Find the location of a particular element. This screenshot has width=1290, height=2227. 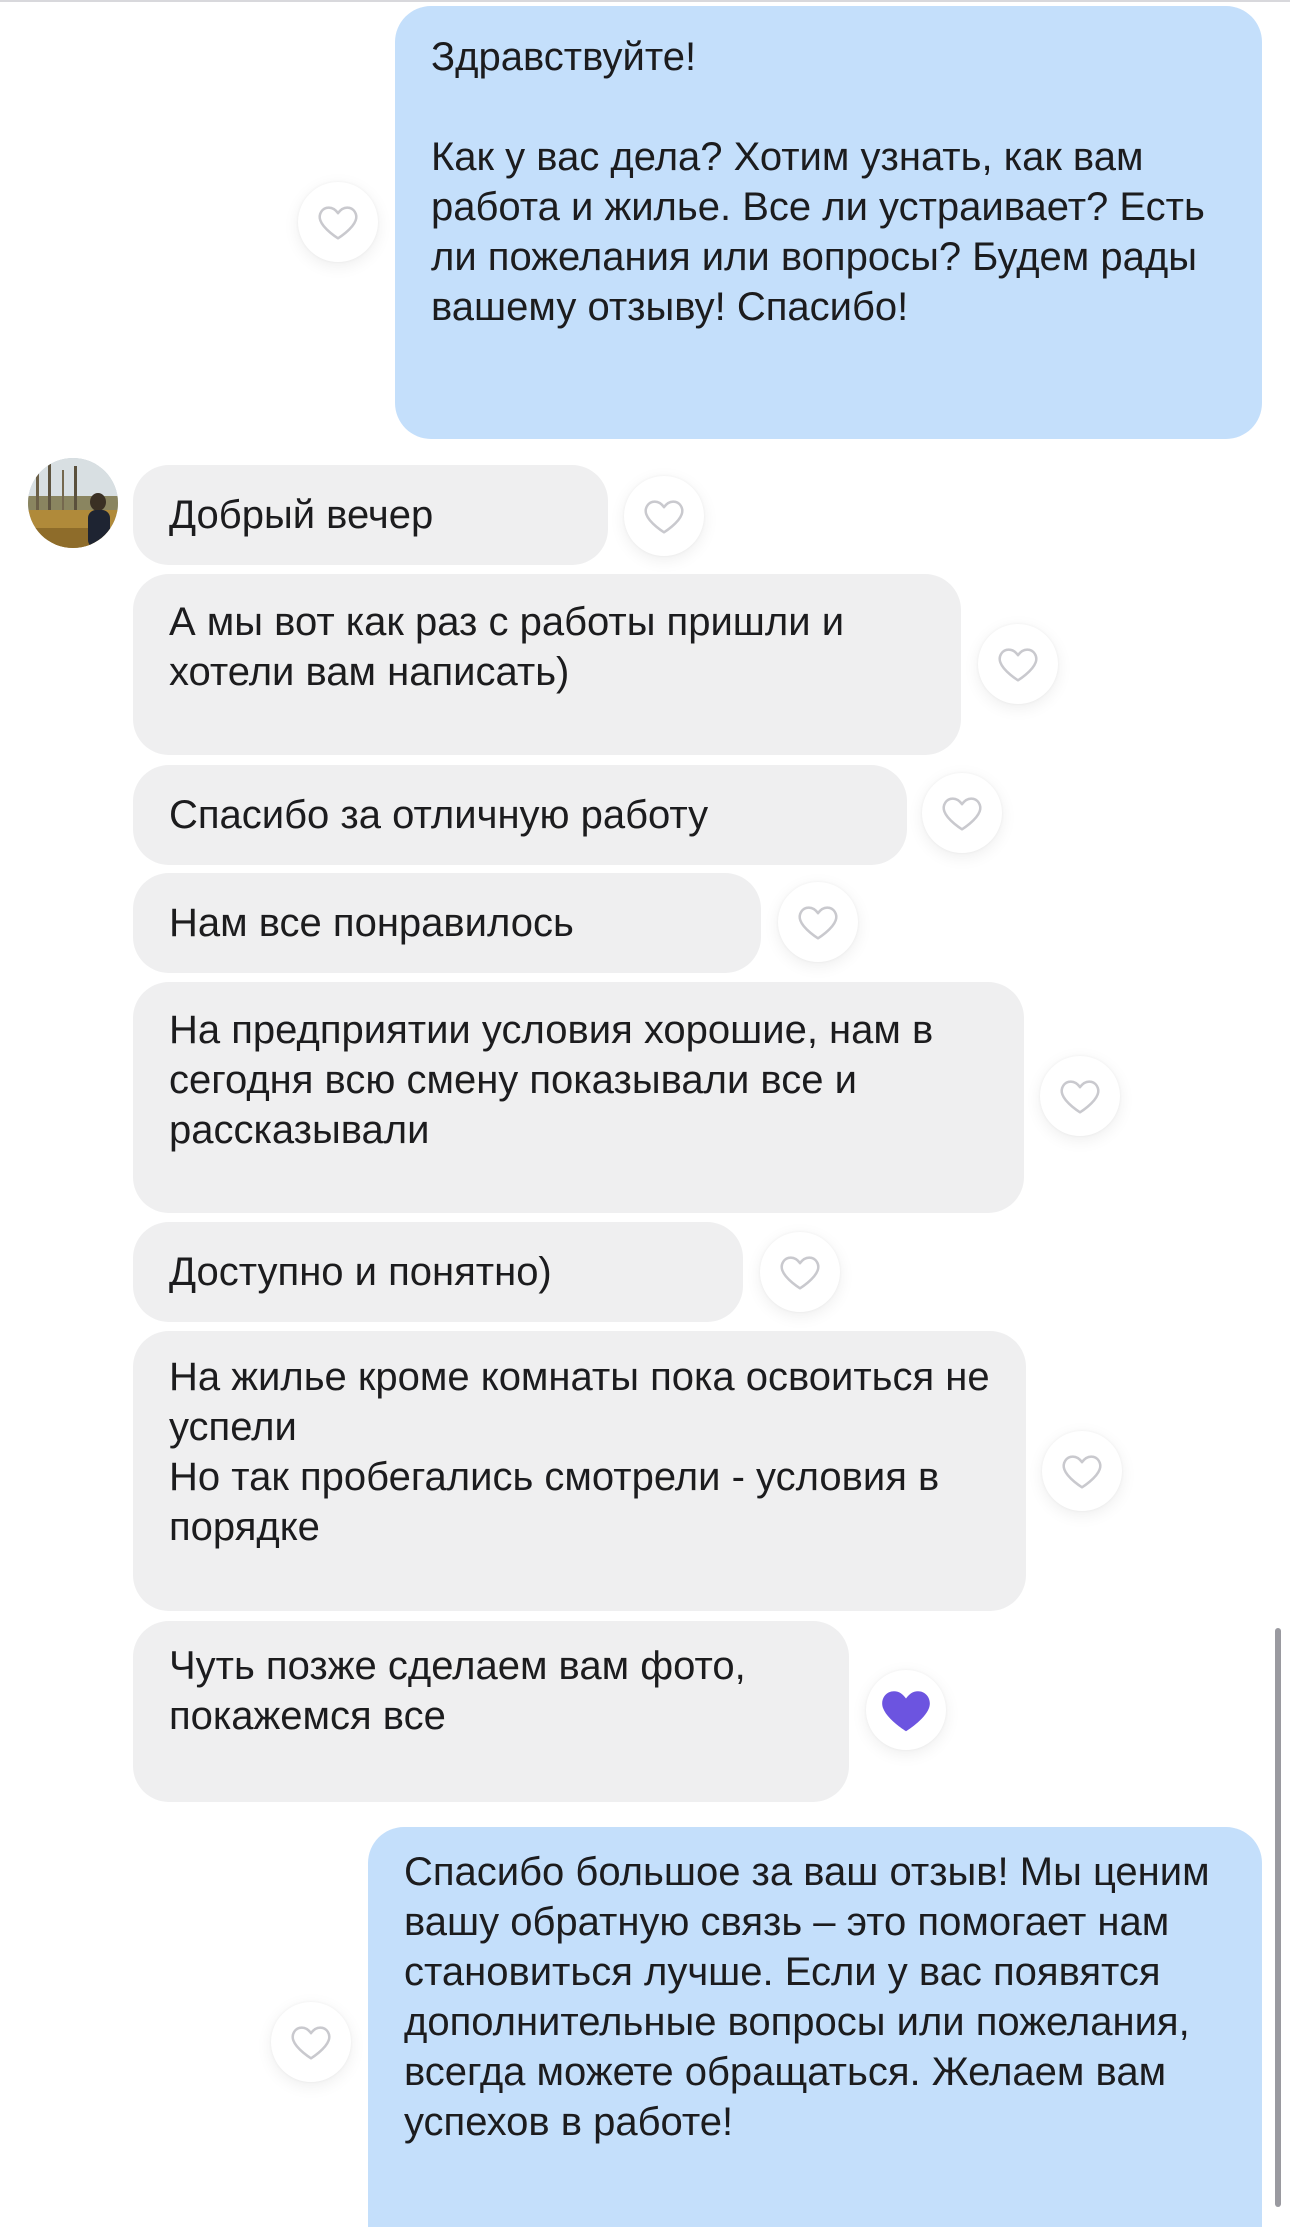

heart-filled-icon is located at coordinates (906, 1711).